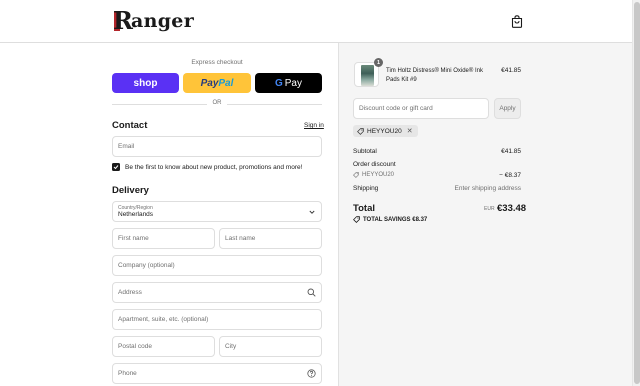 Image resolution: width=640 pixels, height=386 pixels. Describe the element at coordinates (367, 75) in the screenshot. I see `product-image` at that location.